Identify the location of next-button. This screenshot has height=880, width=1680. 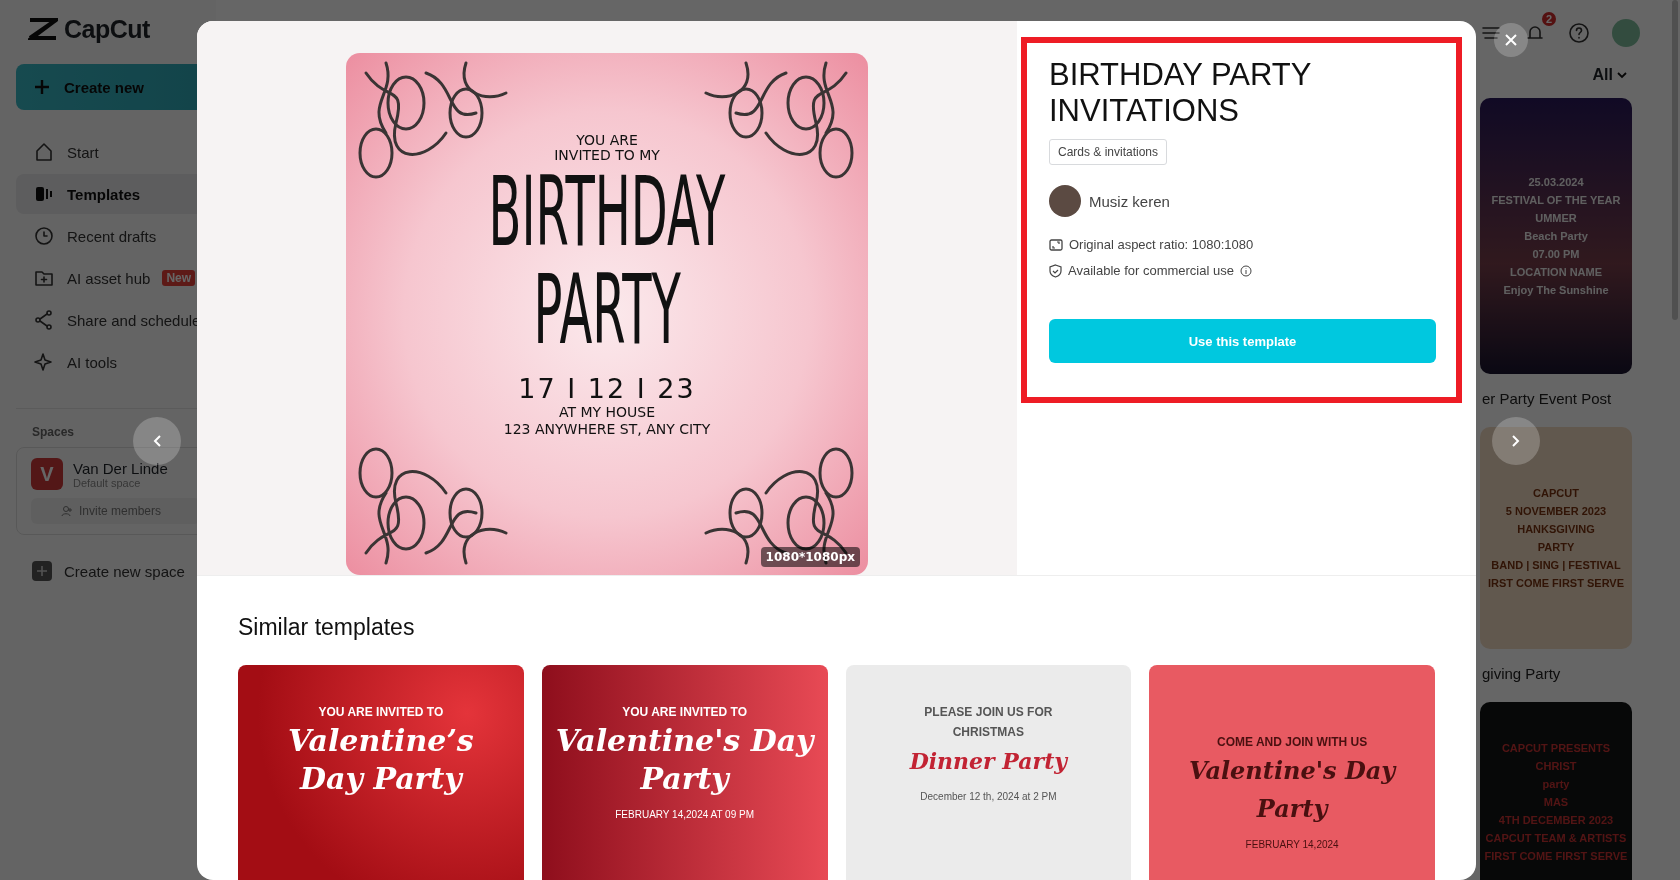
(1516, 441).